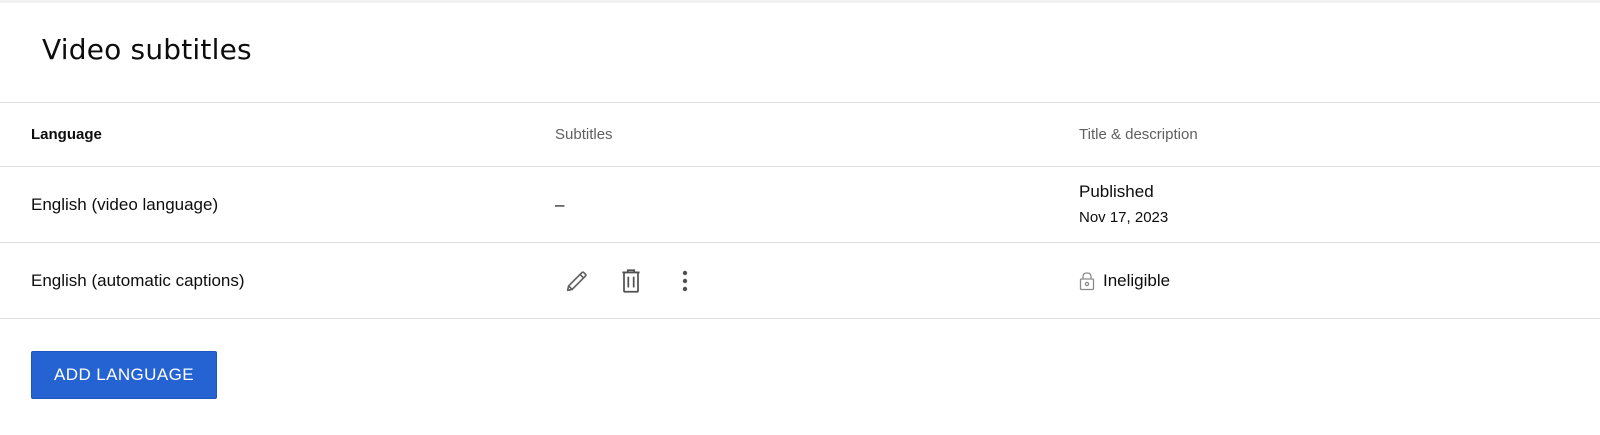 This screenshot has height=435, width=1600. I want to click on status-text: Published, so click(1116, 191).